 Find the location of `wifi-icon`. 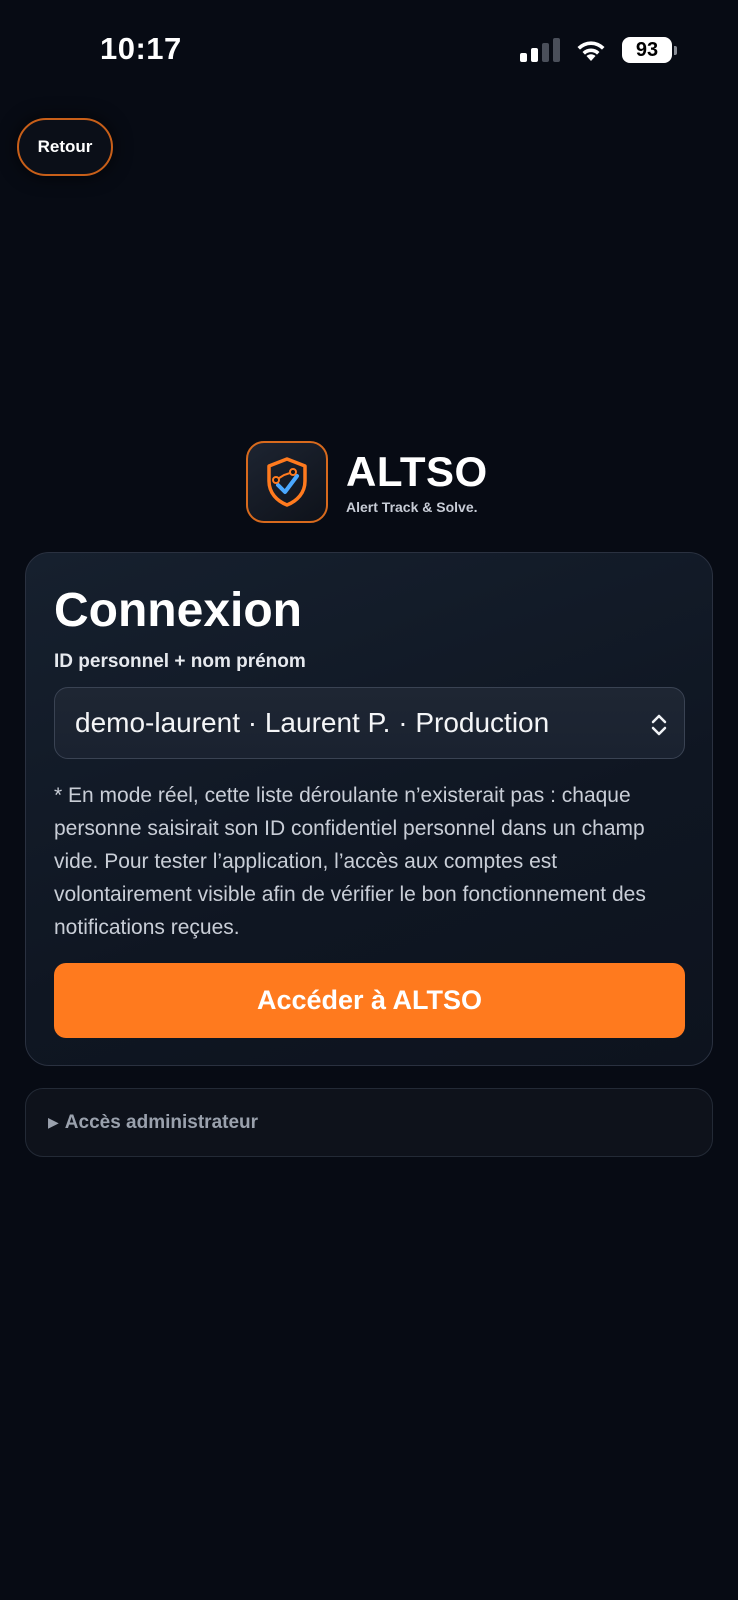

wifi-icon is located at coordinates (591, 51).